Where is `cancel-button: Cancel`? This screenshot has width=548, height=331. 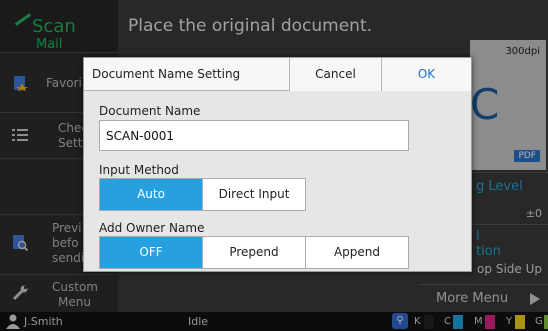
cancel-button: Cancel is located at coordinates (335, 74).